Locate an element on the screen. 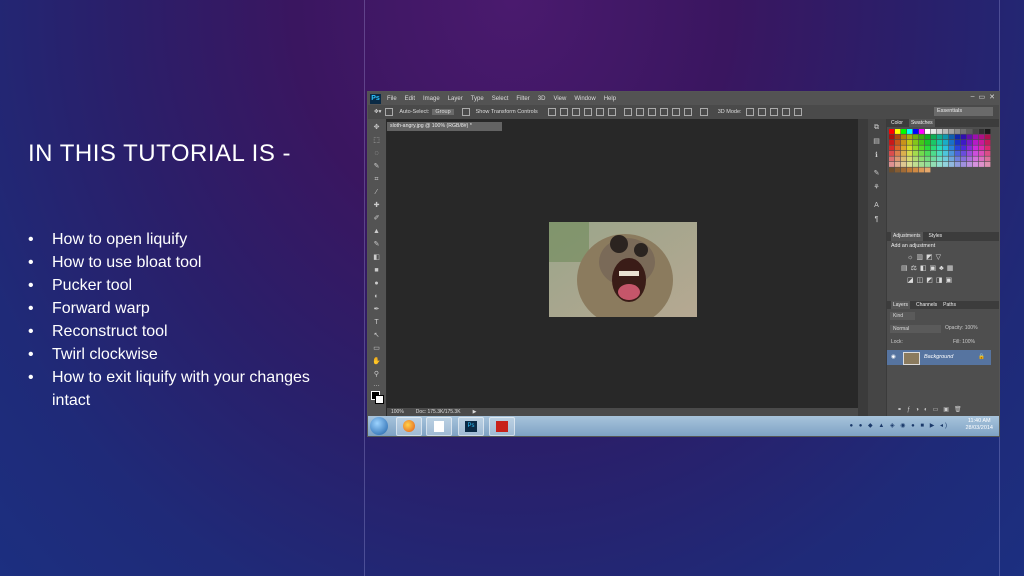 The width and height of the screenshot is (1024, 576). swatches-grid is located at coordinates (941, 153).